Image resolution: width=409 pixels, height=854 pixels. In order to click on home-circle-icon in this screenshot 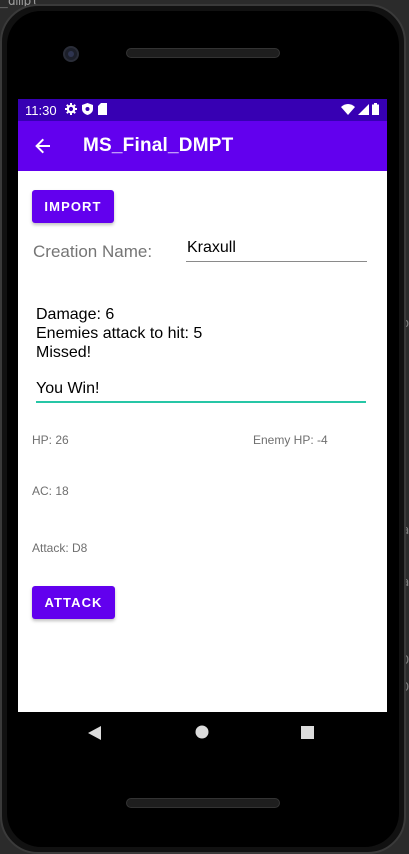, I will do `click(202, 733)`.